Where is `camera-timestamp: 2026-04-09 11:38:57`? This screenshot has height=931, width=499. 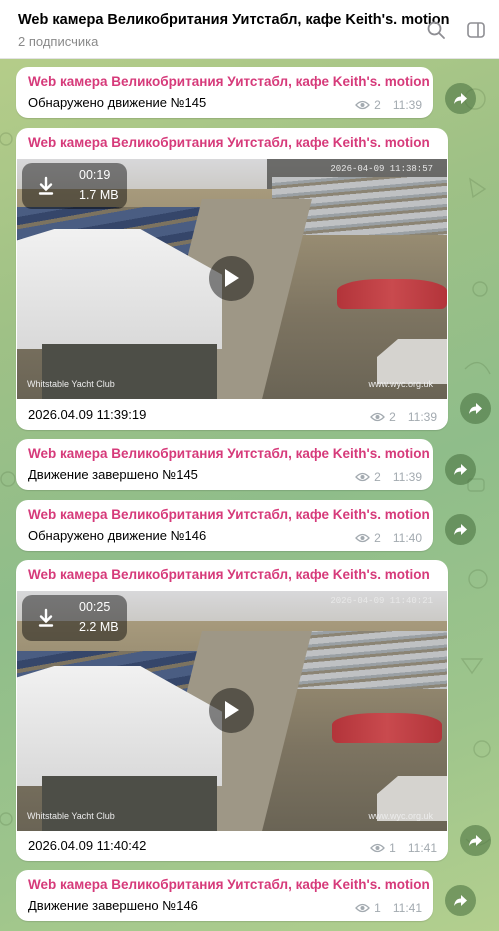
camera-timestamp: 2026-04-09 11:38:57 is located at coordinates (381, 169).